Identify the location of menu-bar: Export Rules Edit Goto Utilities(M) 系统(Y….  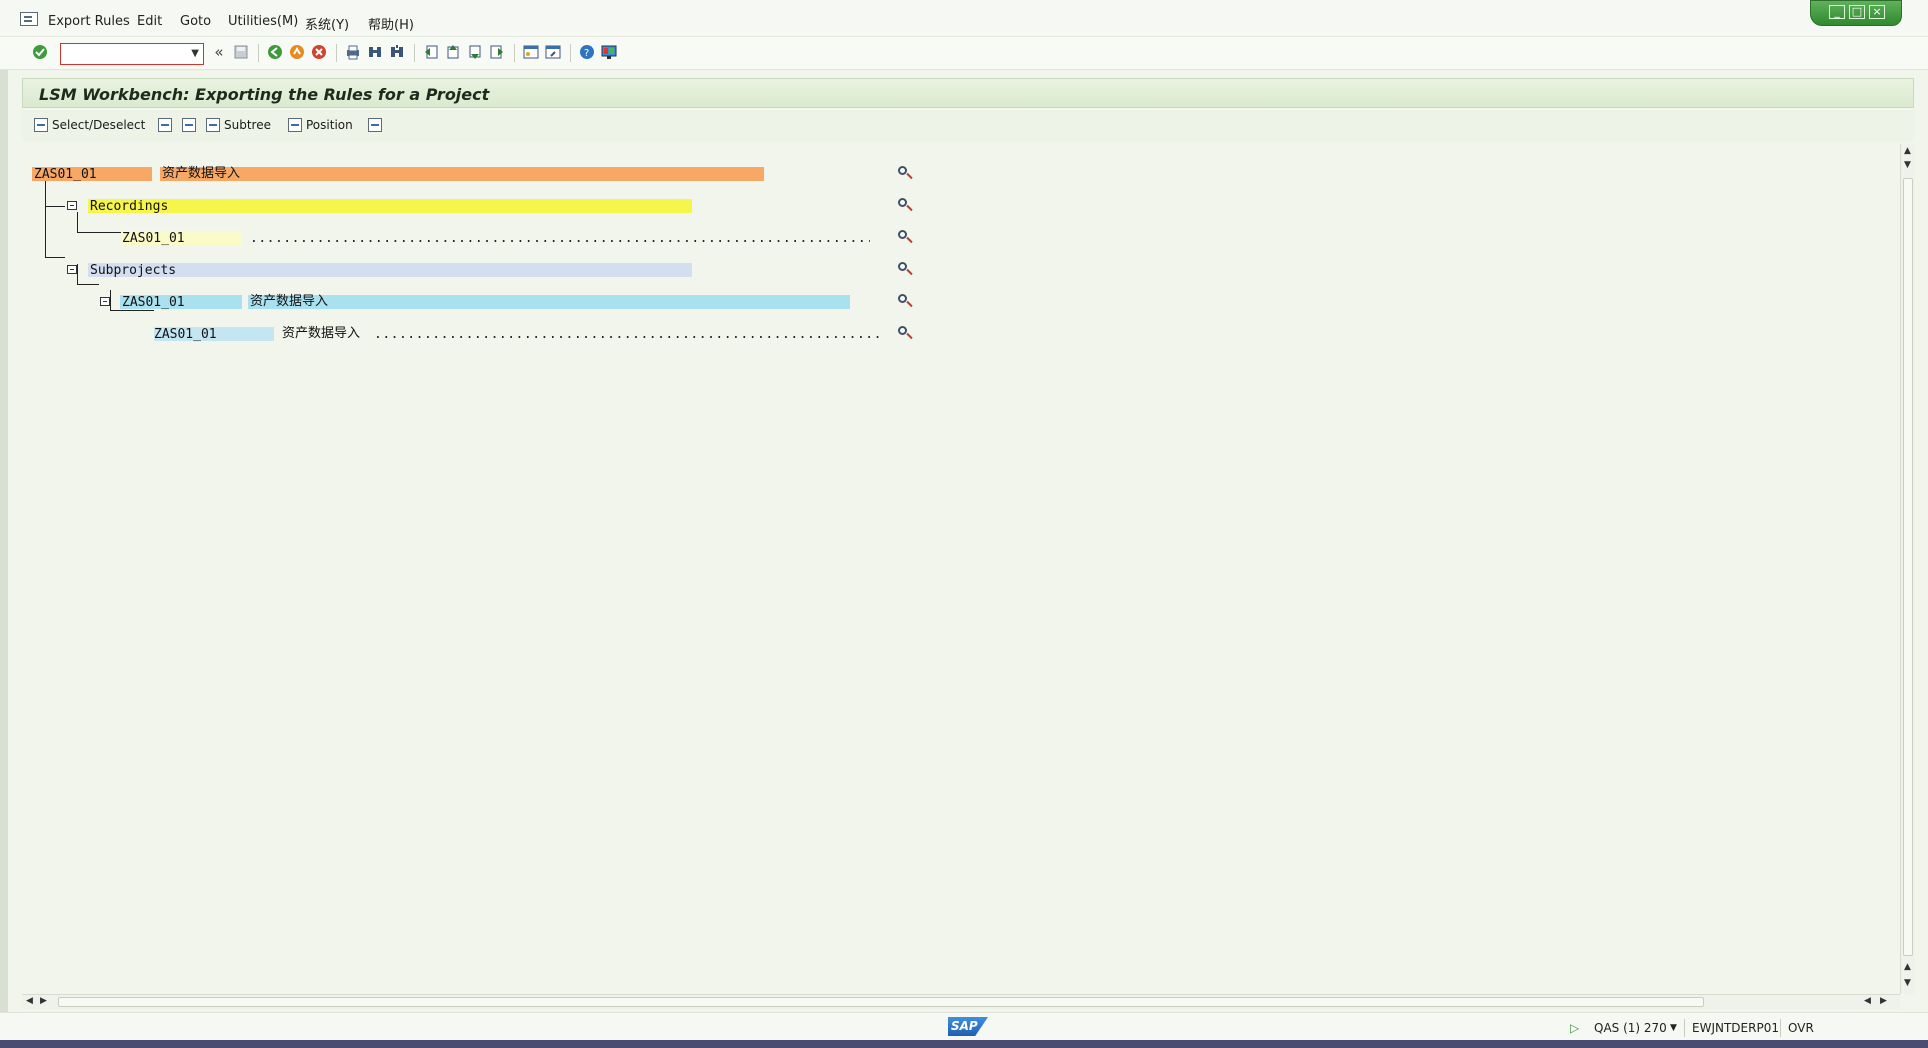
(964, 18).